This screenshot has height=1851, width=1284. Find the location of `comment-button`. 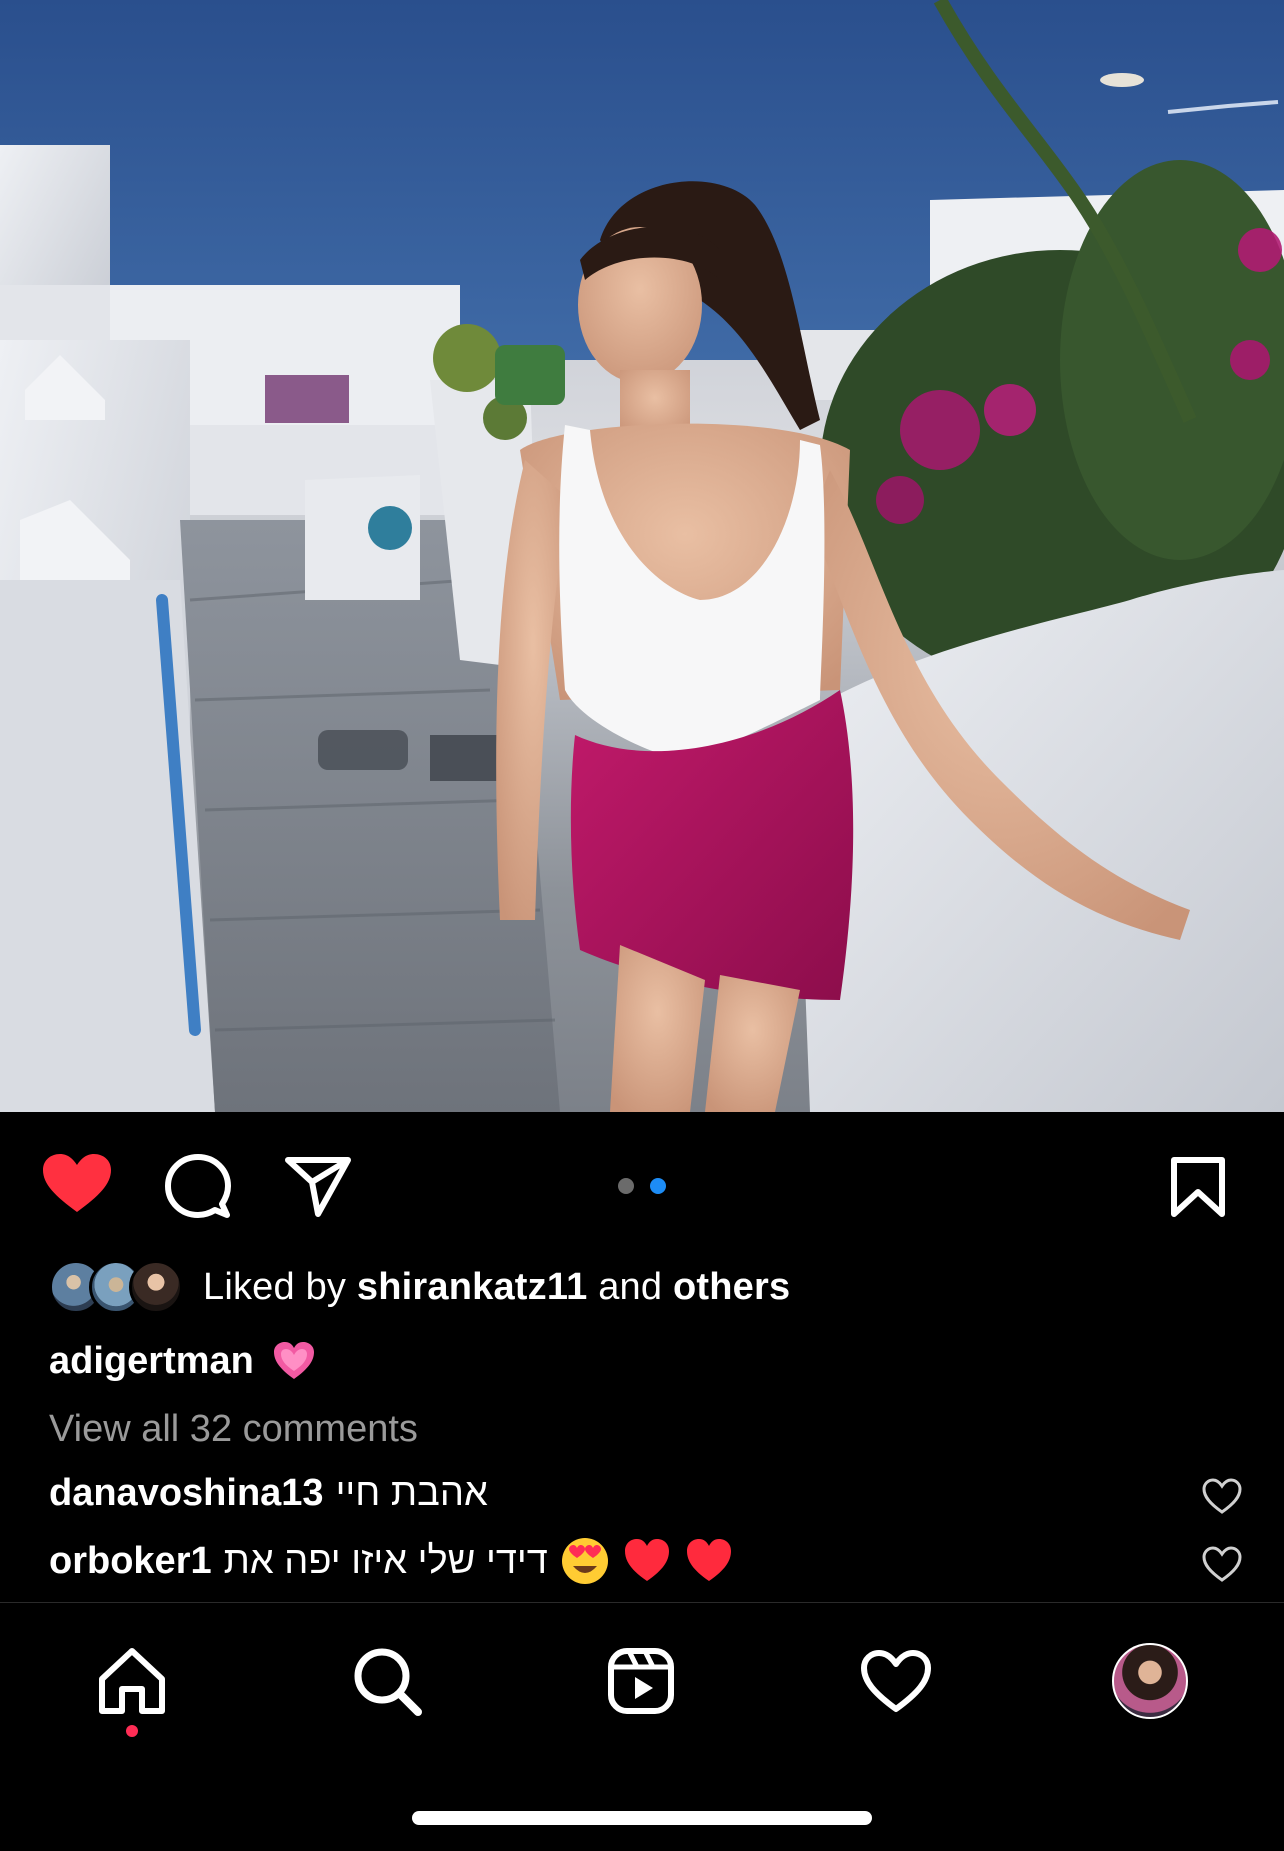

comment-button is located at coordinates (198, 1187).